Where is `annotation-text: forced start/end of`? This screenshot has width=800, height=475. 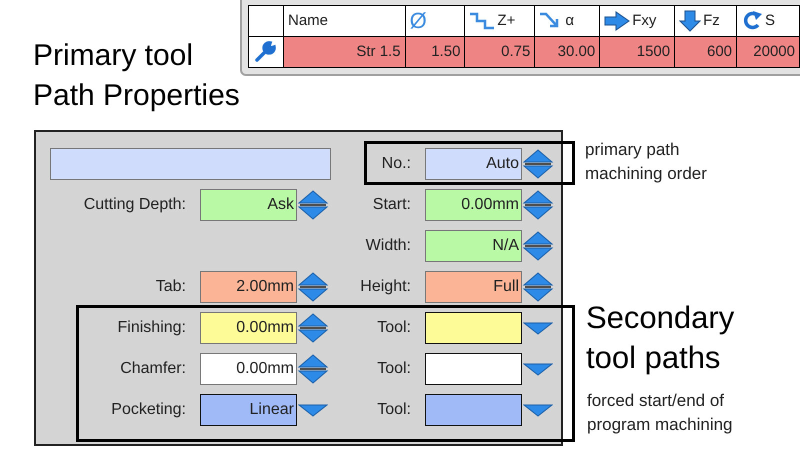 annotation-text: forced start/end of is located at coordinates (656, 401).